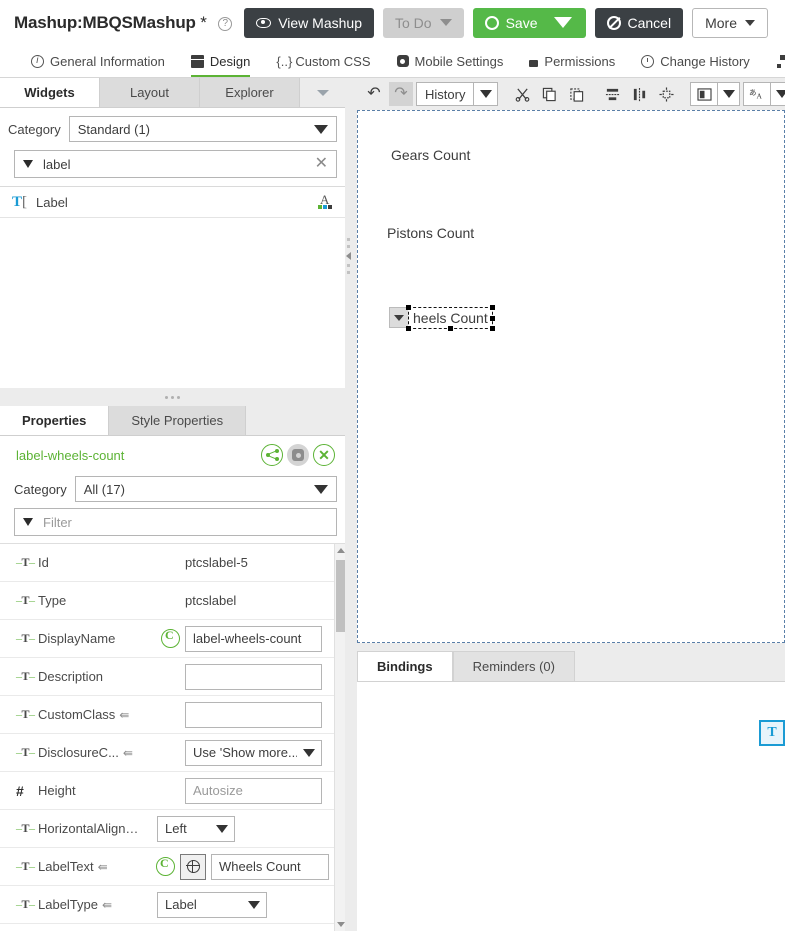  Describe the element at coordinates (184, 522) in the screenshot. I see `properties-filter-input` at that location.